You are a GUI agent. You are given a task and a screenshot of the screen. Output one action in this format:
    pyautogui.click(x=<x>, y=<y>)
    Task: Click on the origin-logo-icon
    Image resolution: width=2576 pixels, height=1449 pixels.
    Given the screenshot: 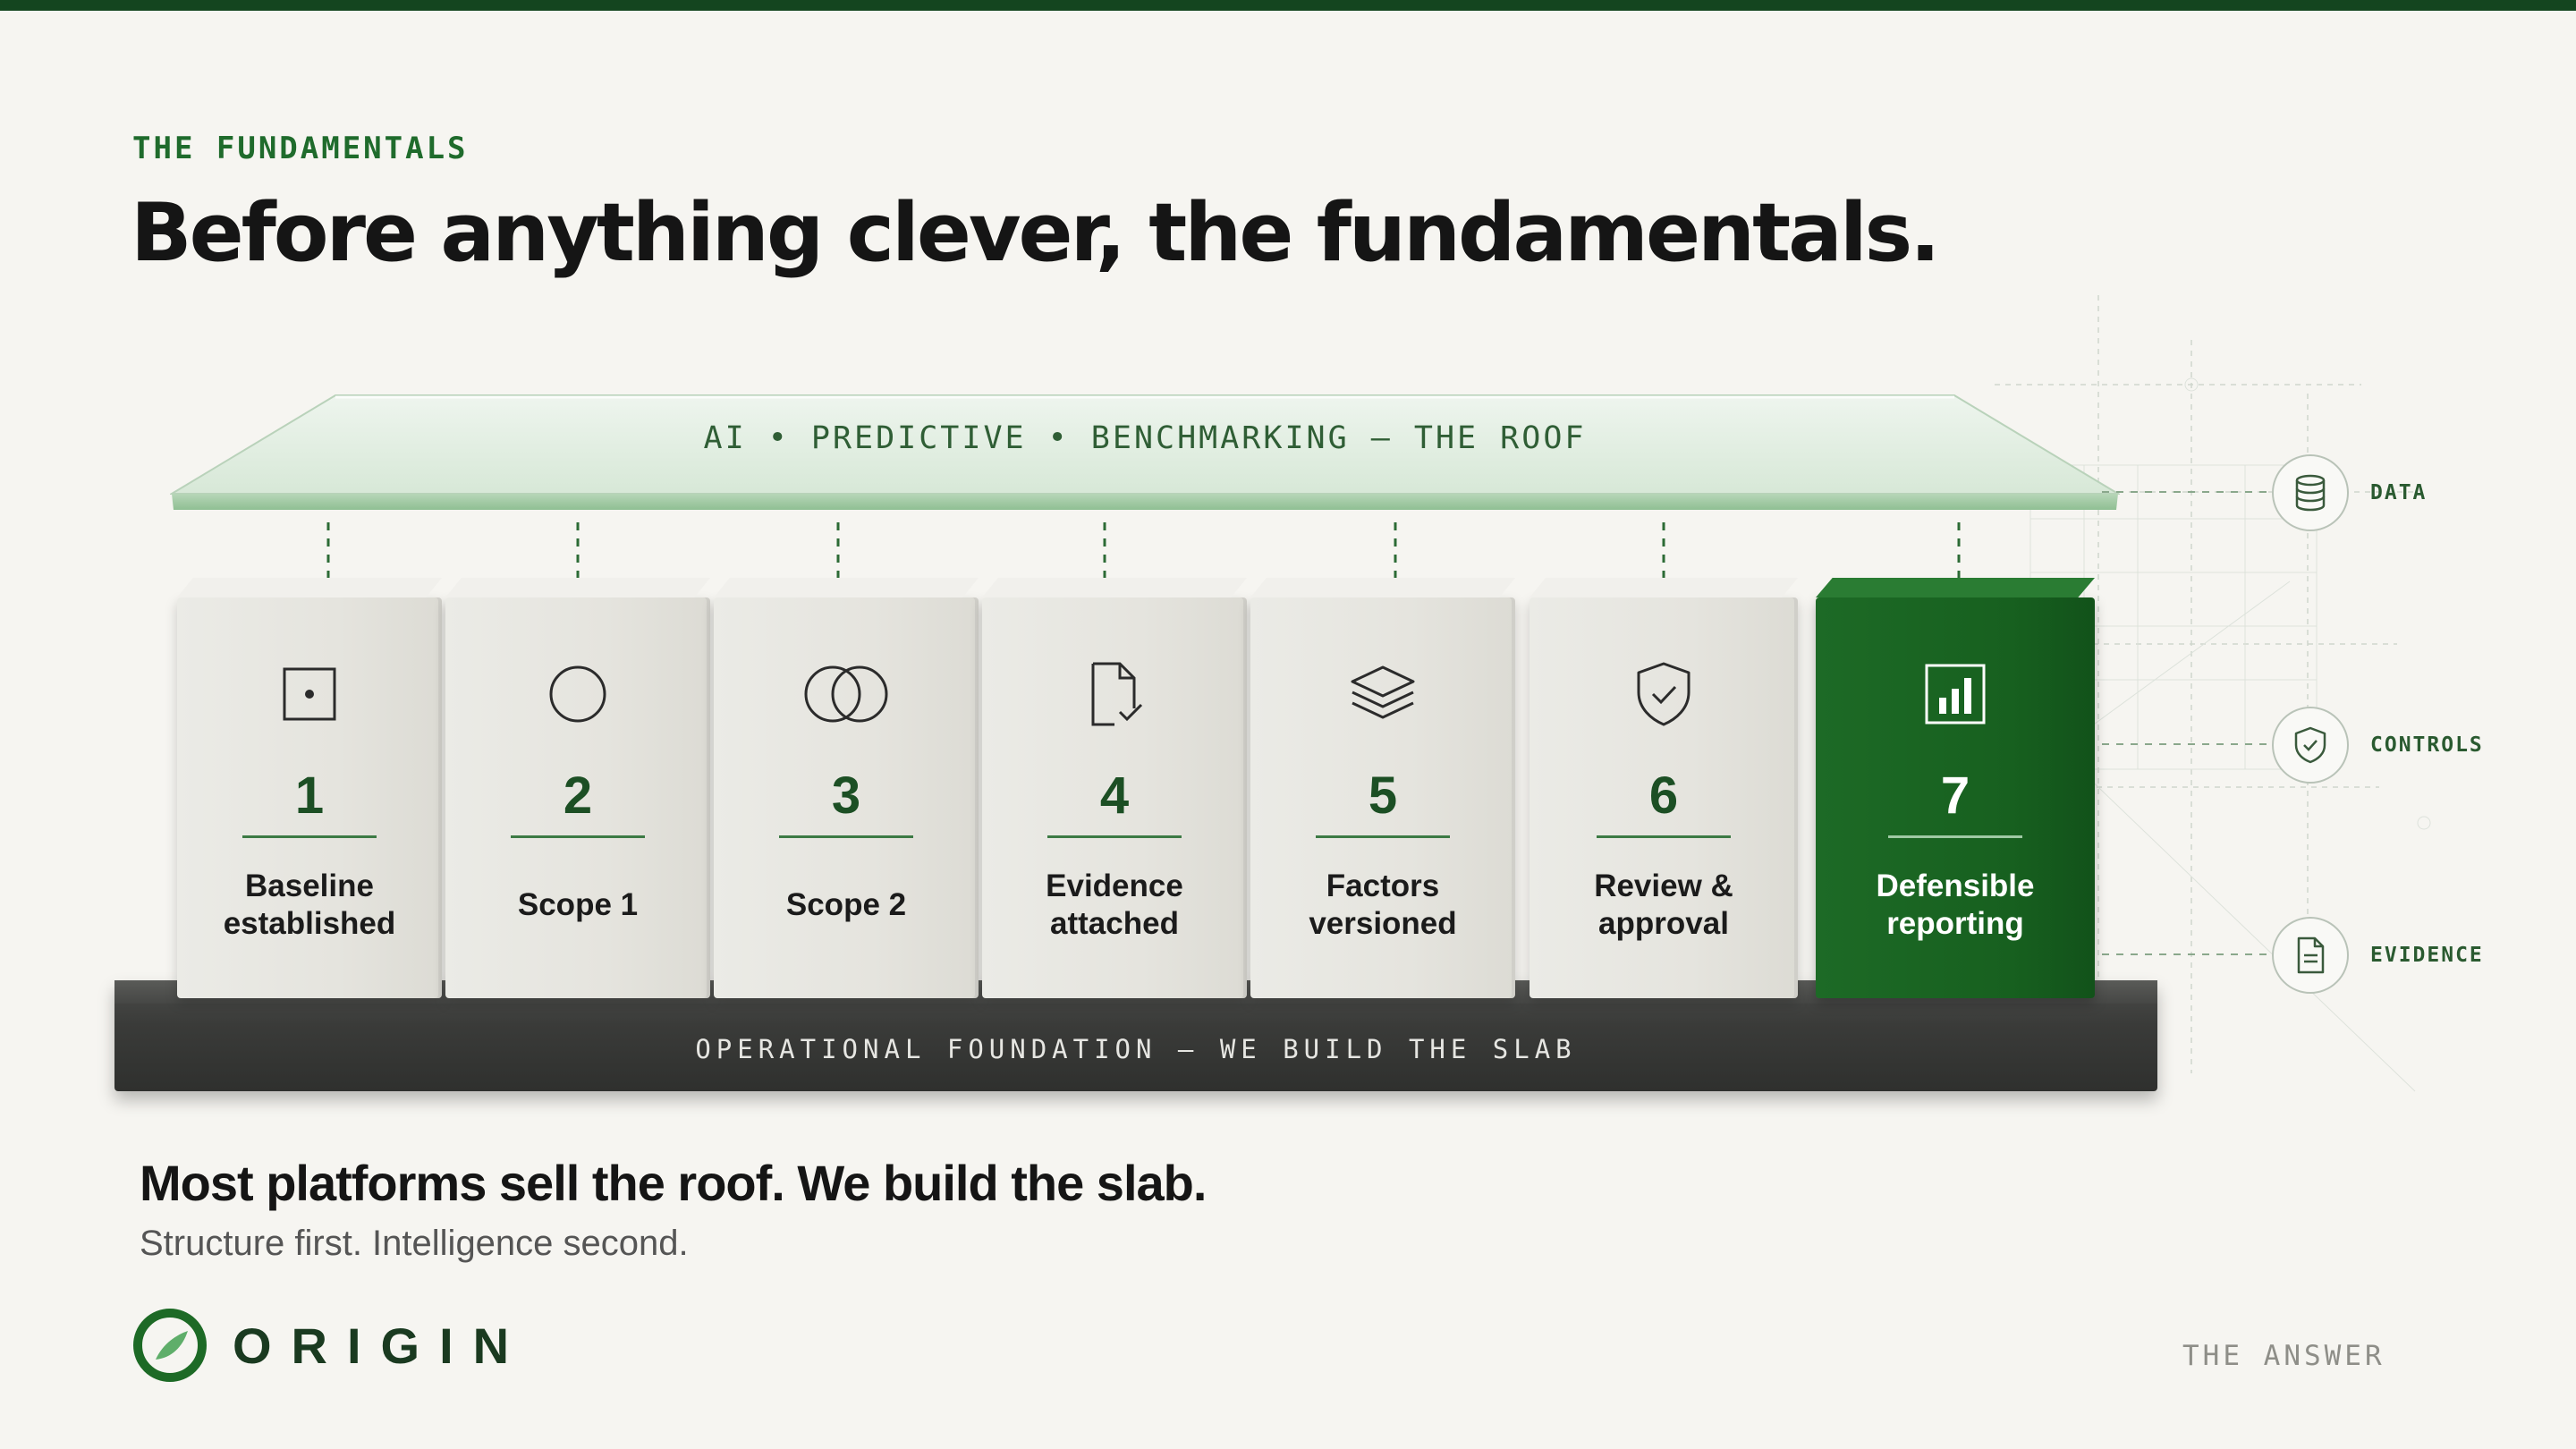 What is the action you would take?
    pyautogui.click(x=170, y=1345)
    